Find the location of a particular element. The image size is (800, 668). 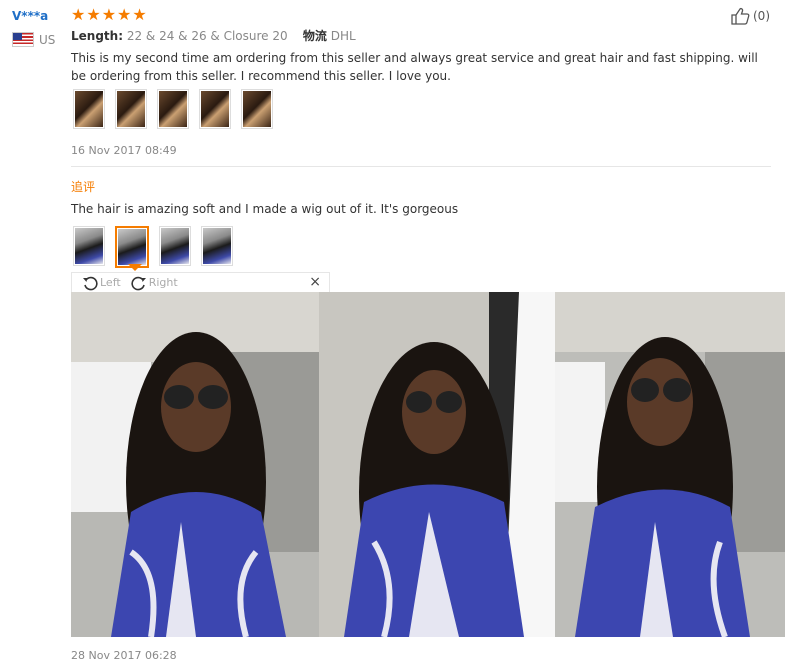

review-photo-list is located at coordinates (173, 109).